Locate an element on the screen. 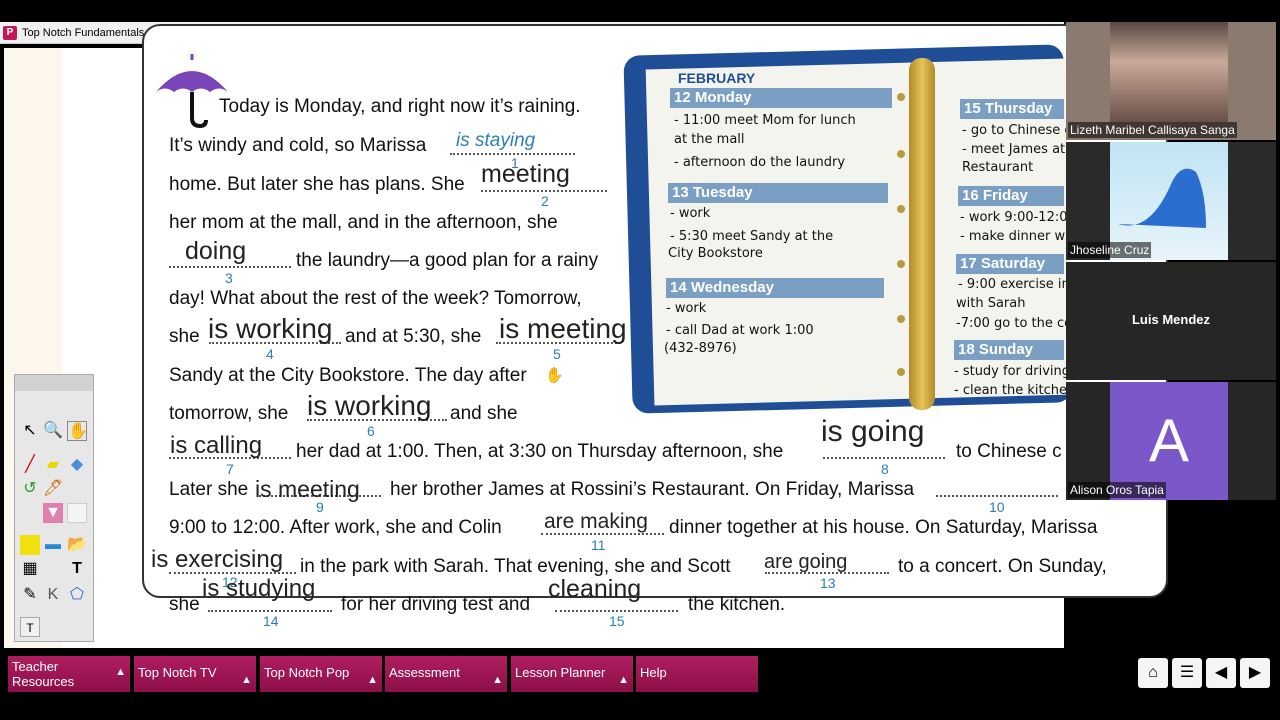  annotation-toolbox: ↖ 🔍 ✋ ╱ ▰ ◆ ↺ 🖊 ▼ ▬ 📂 ▦ T ✎ K ⬠ T is located at coordinates (54, 508).